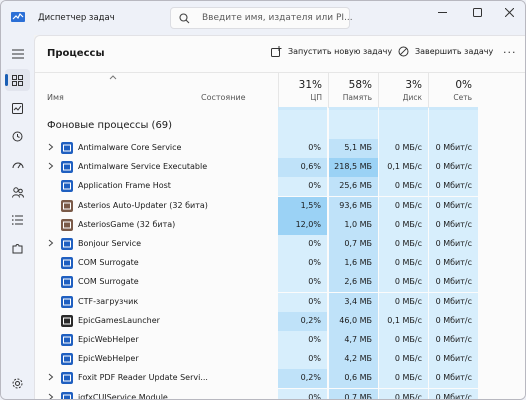 This screenshot has width=526, height=400. I want to click on process-row: Bonjour Service 0% 0,7 МБ 0 МБ/с 0 Мбит/с, so click(280, 244).